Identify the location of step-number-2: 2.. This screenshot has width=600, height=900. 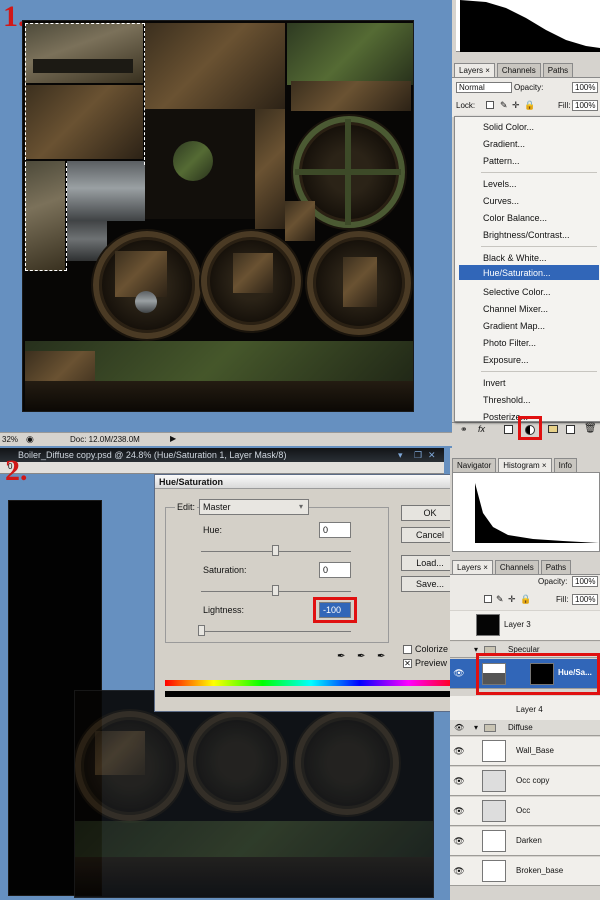
(16, 470).